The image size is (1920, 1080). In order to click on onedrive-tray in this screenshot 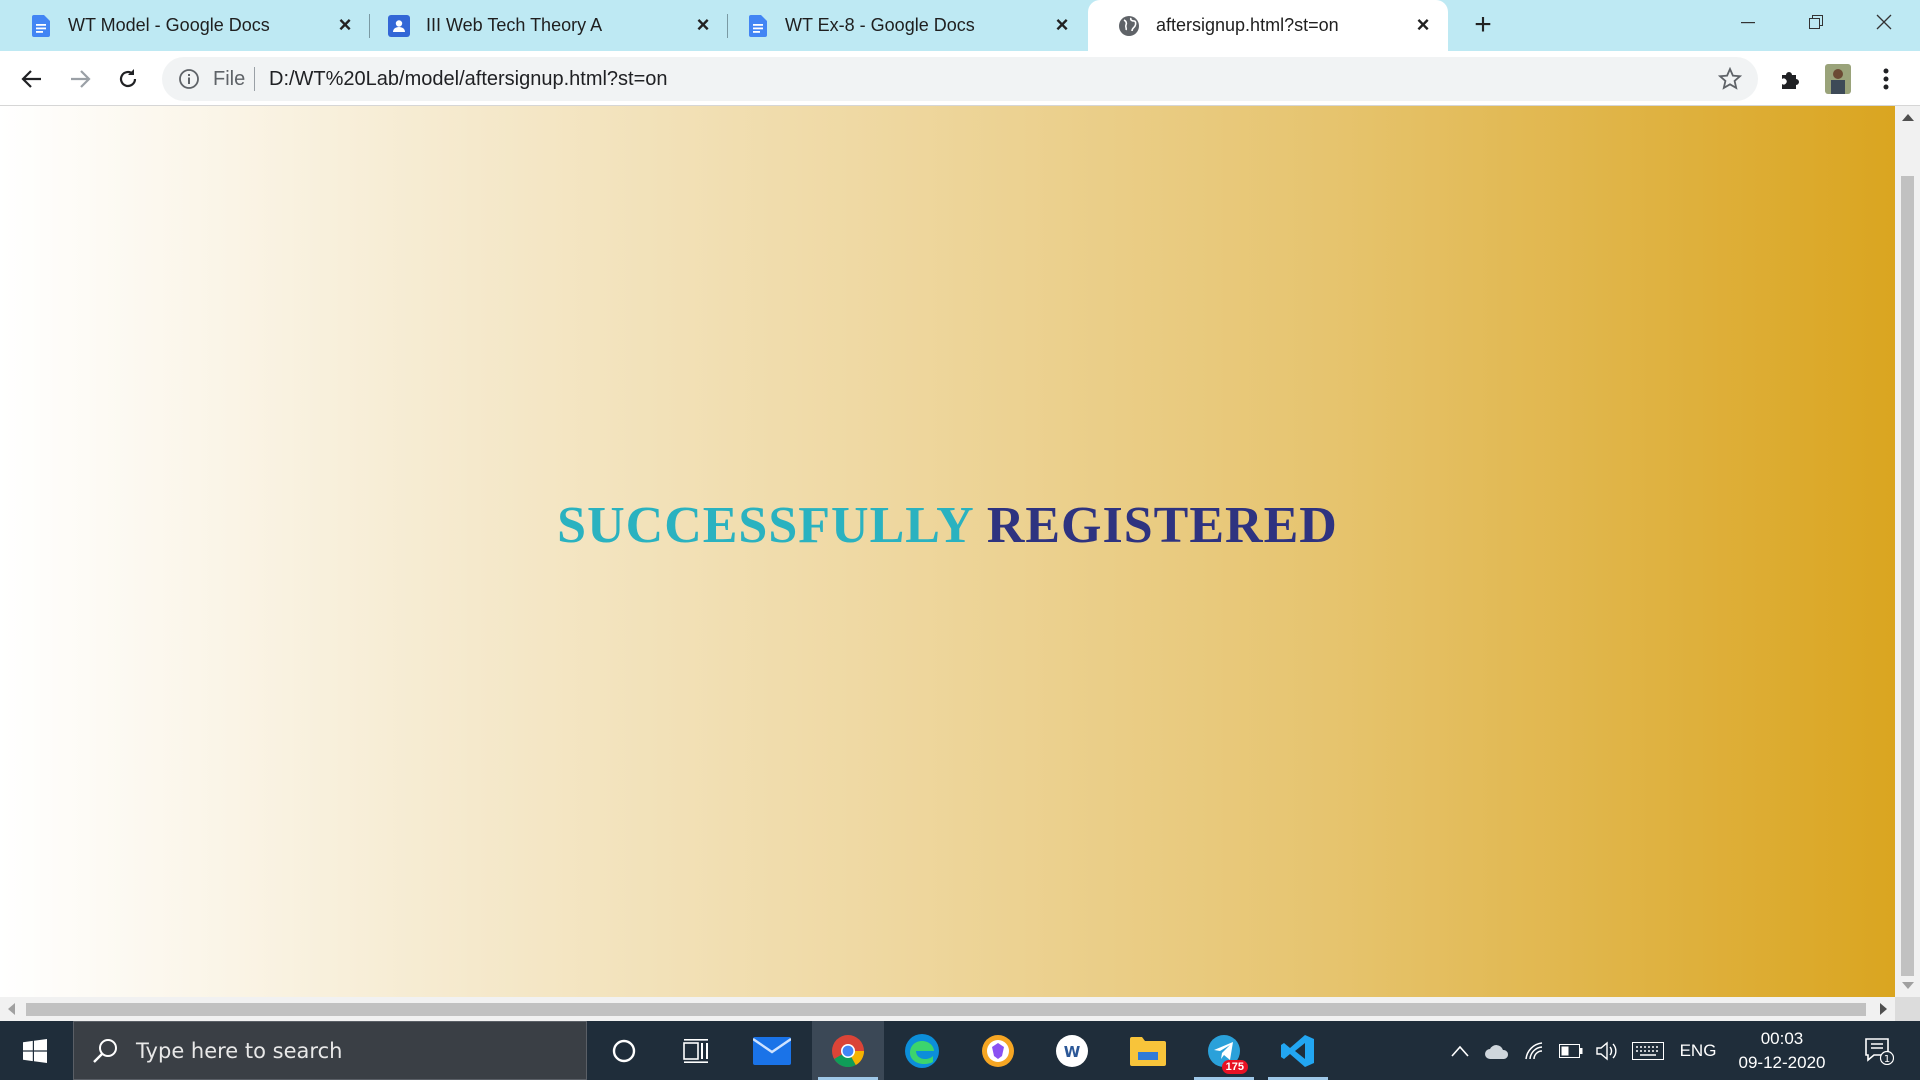, I will do `click(1497, 1050)`.